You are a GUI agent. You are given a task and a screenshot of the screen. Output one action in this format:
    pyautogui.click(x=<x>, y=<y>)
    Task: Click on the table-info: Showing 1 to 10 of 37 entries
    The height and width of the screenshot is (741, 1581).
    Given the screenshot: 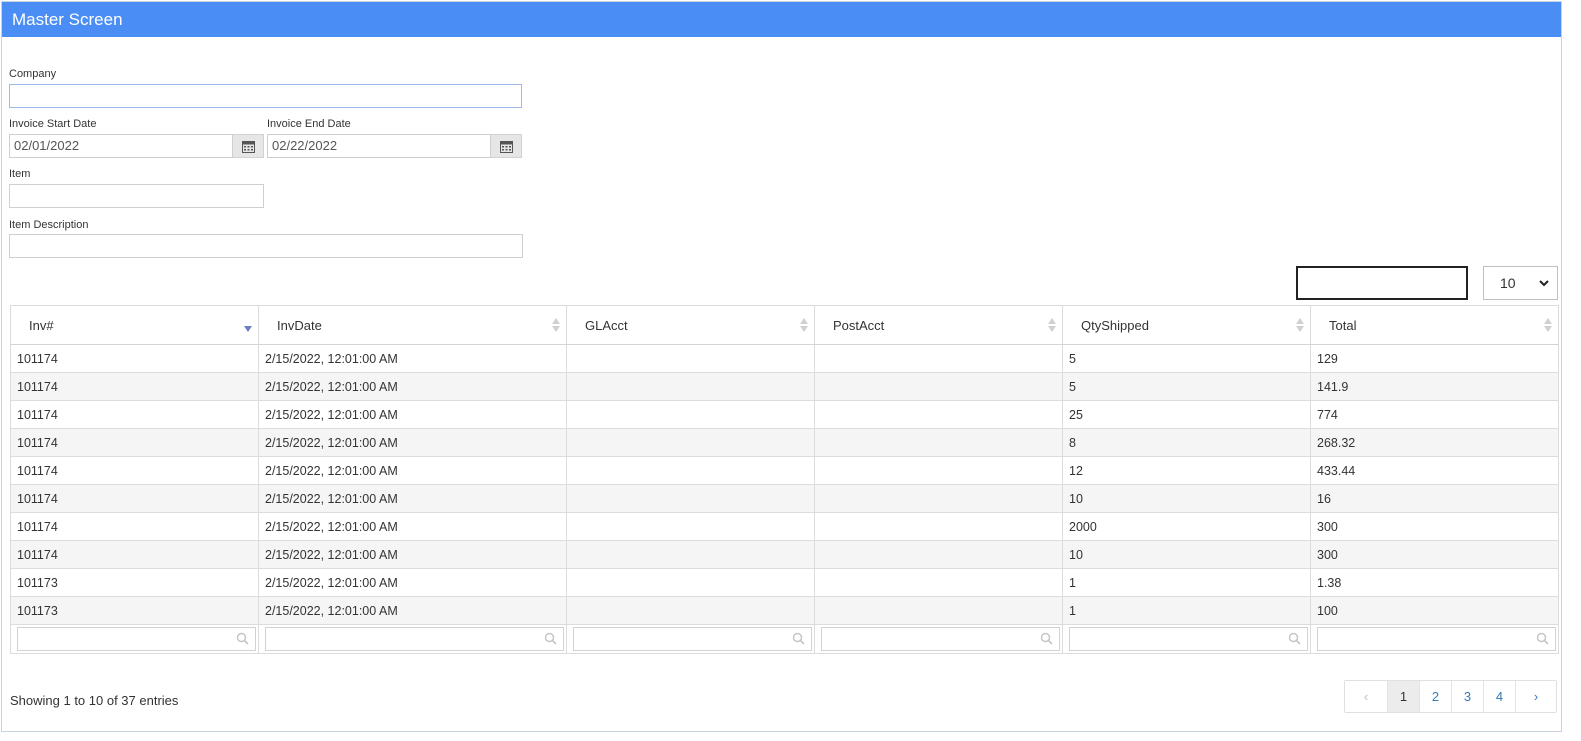 What is the action you would take?
    pyautogui.click(x=94, y=700)
    